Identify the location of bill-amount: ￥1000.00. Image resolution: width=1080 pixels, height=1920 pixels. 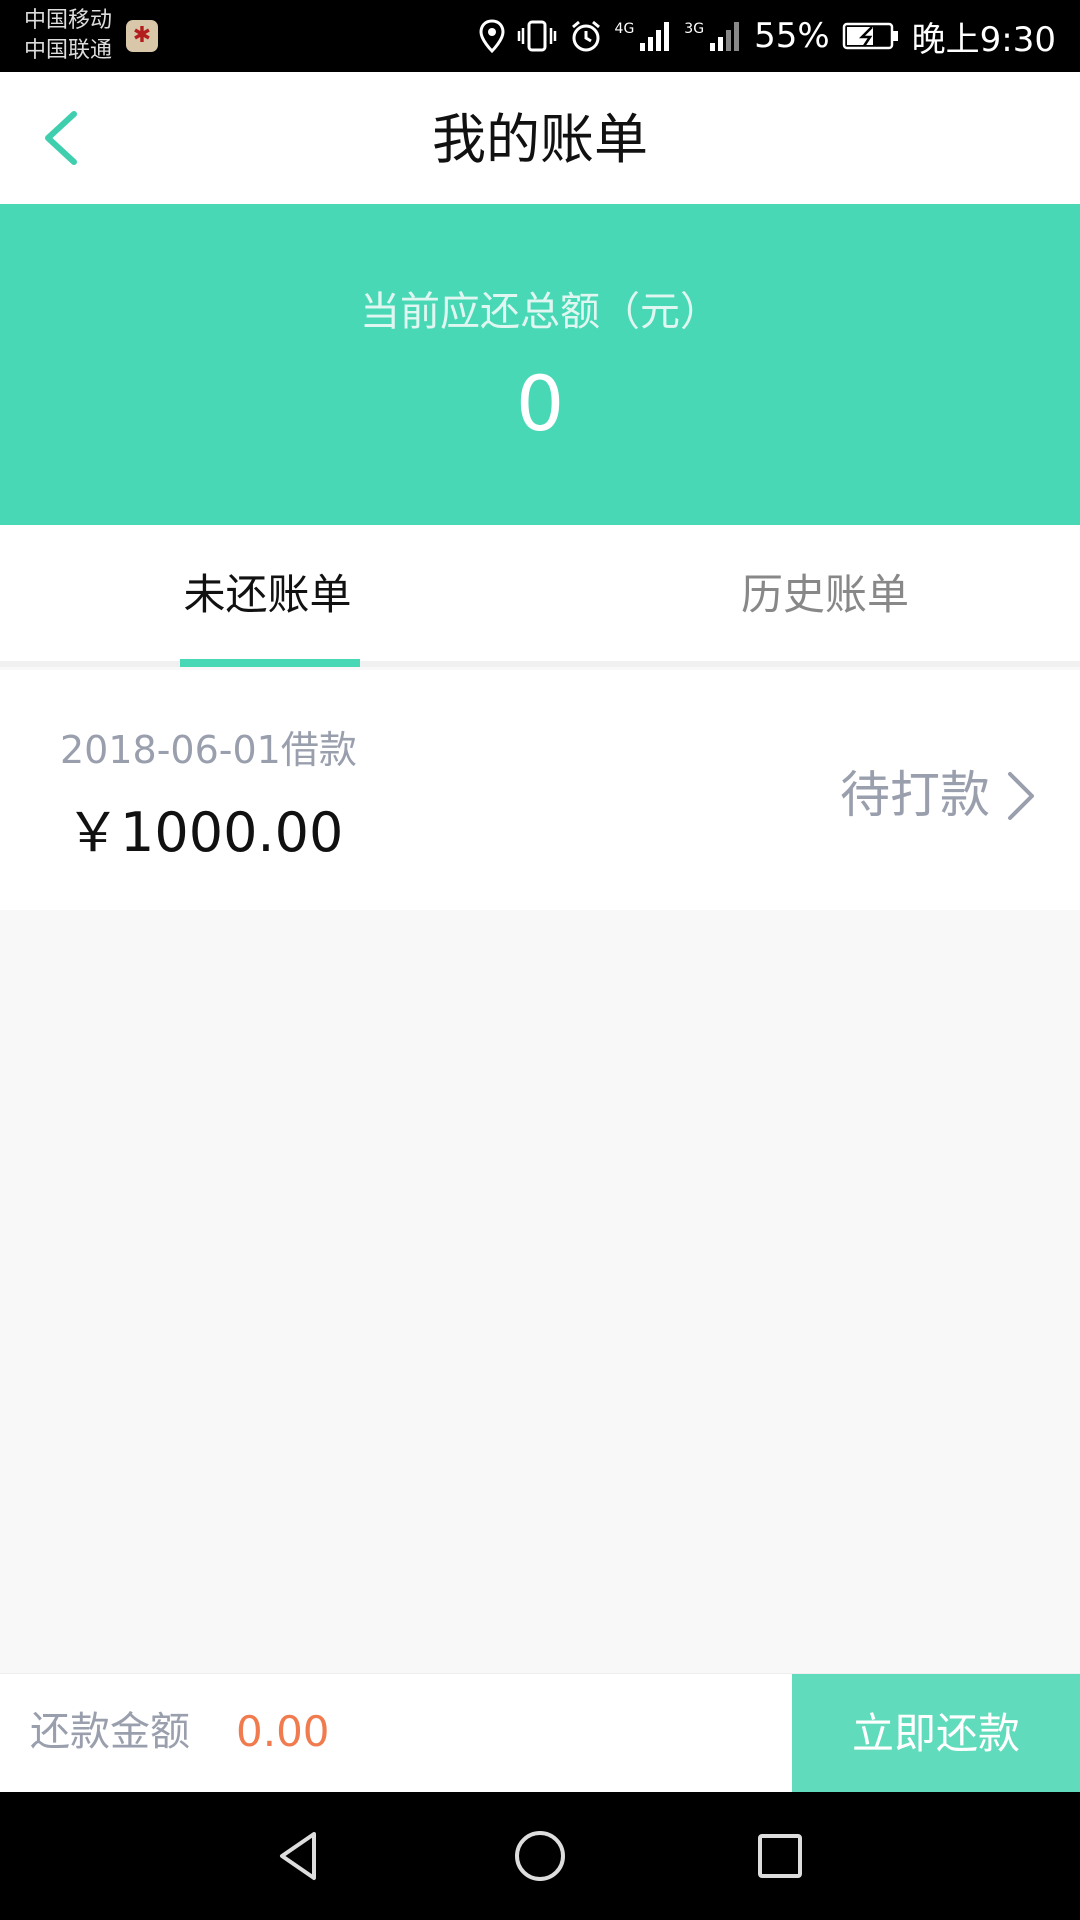
(205, 832).